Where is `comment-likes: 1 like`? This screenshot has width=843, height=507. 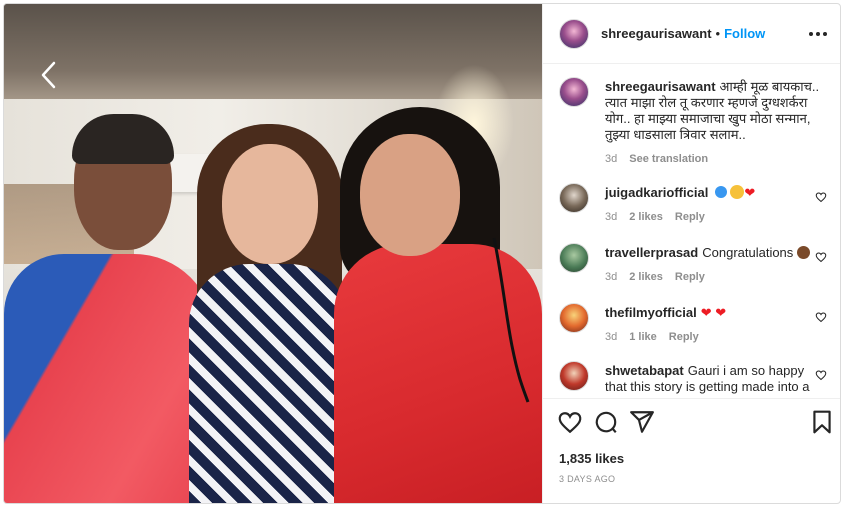 comment-likes: 1 like is located at coordinates (643, 337).